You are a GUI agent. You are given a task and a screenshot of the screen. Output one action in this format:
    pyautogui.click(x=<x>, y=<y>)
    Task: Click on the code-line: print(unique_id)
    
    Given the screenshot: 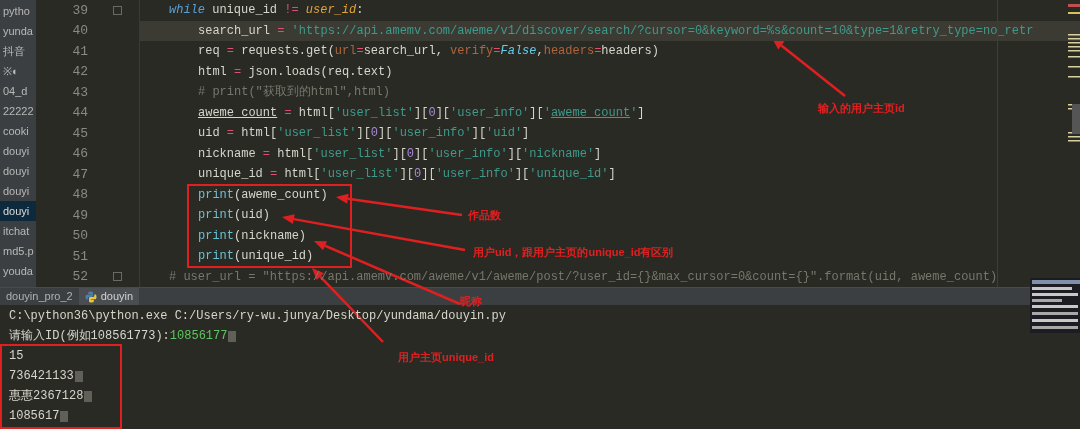 What is the action you would take?
    pyautogui.click(x=256, y=257)
    